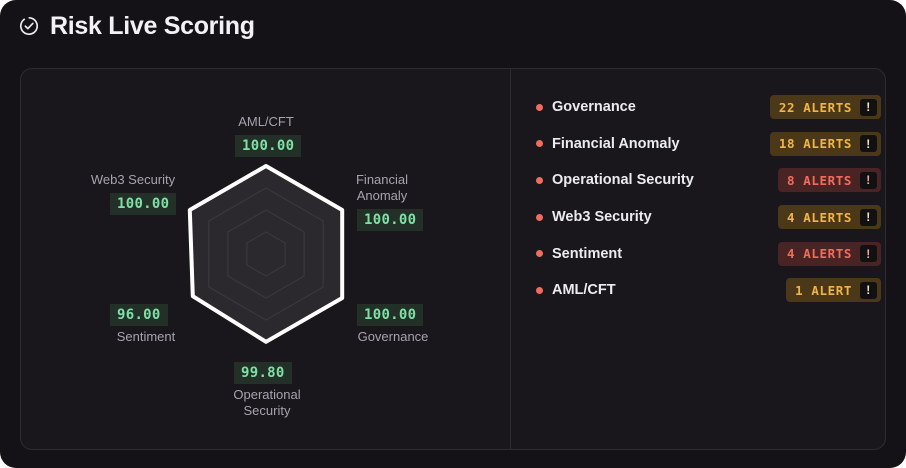  What do you see at coordinates (29, 26) in the screenshot?
I see `check-circle-icon` at bounding box center [29, 26].